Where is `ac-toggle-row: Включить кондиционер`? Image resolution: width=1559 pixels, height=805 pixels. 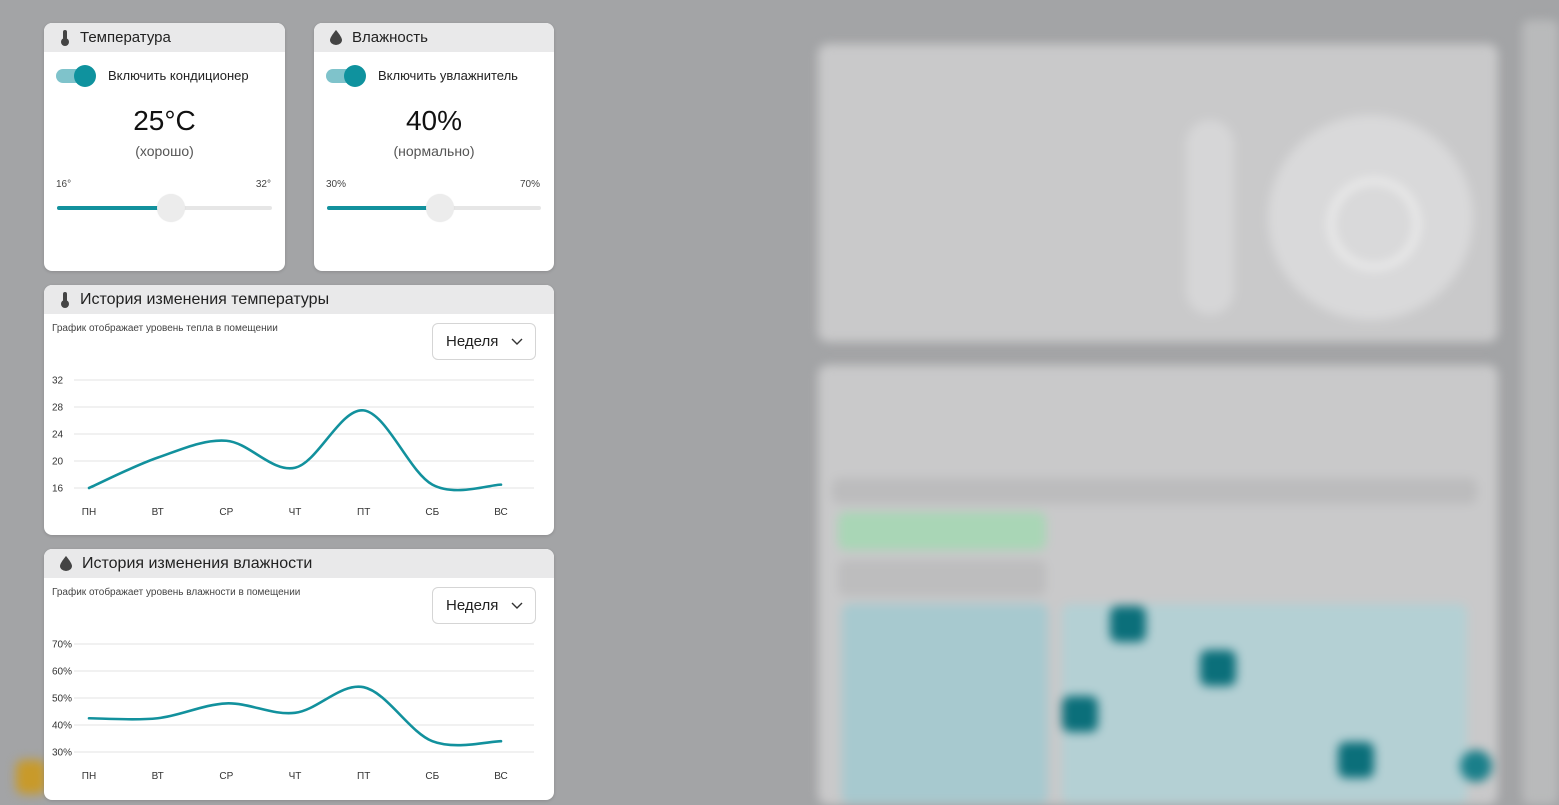
ac-toggle-row: Включить кондиционер is located at coordinates (170, 75).